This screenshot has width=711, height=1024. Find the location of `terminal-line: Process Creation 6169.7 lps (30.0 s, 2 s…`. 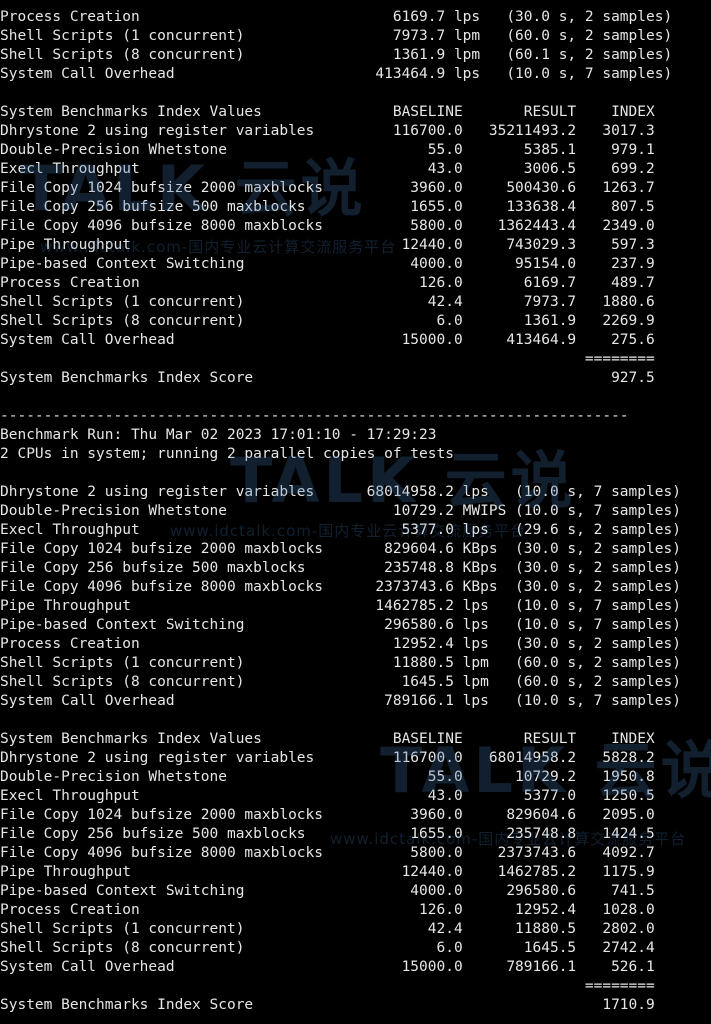

terminal-line: Process Creation 6169.7 lps (30.0 s, 2 s… is located at coordinates (336, 17).